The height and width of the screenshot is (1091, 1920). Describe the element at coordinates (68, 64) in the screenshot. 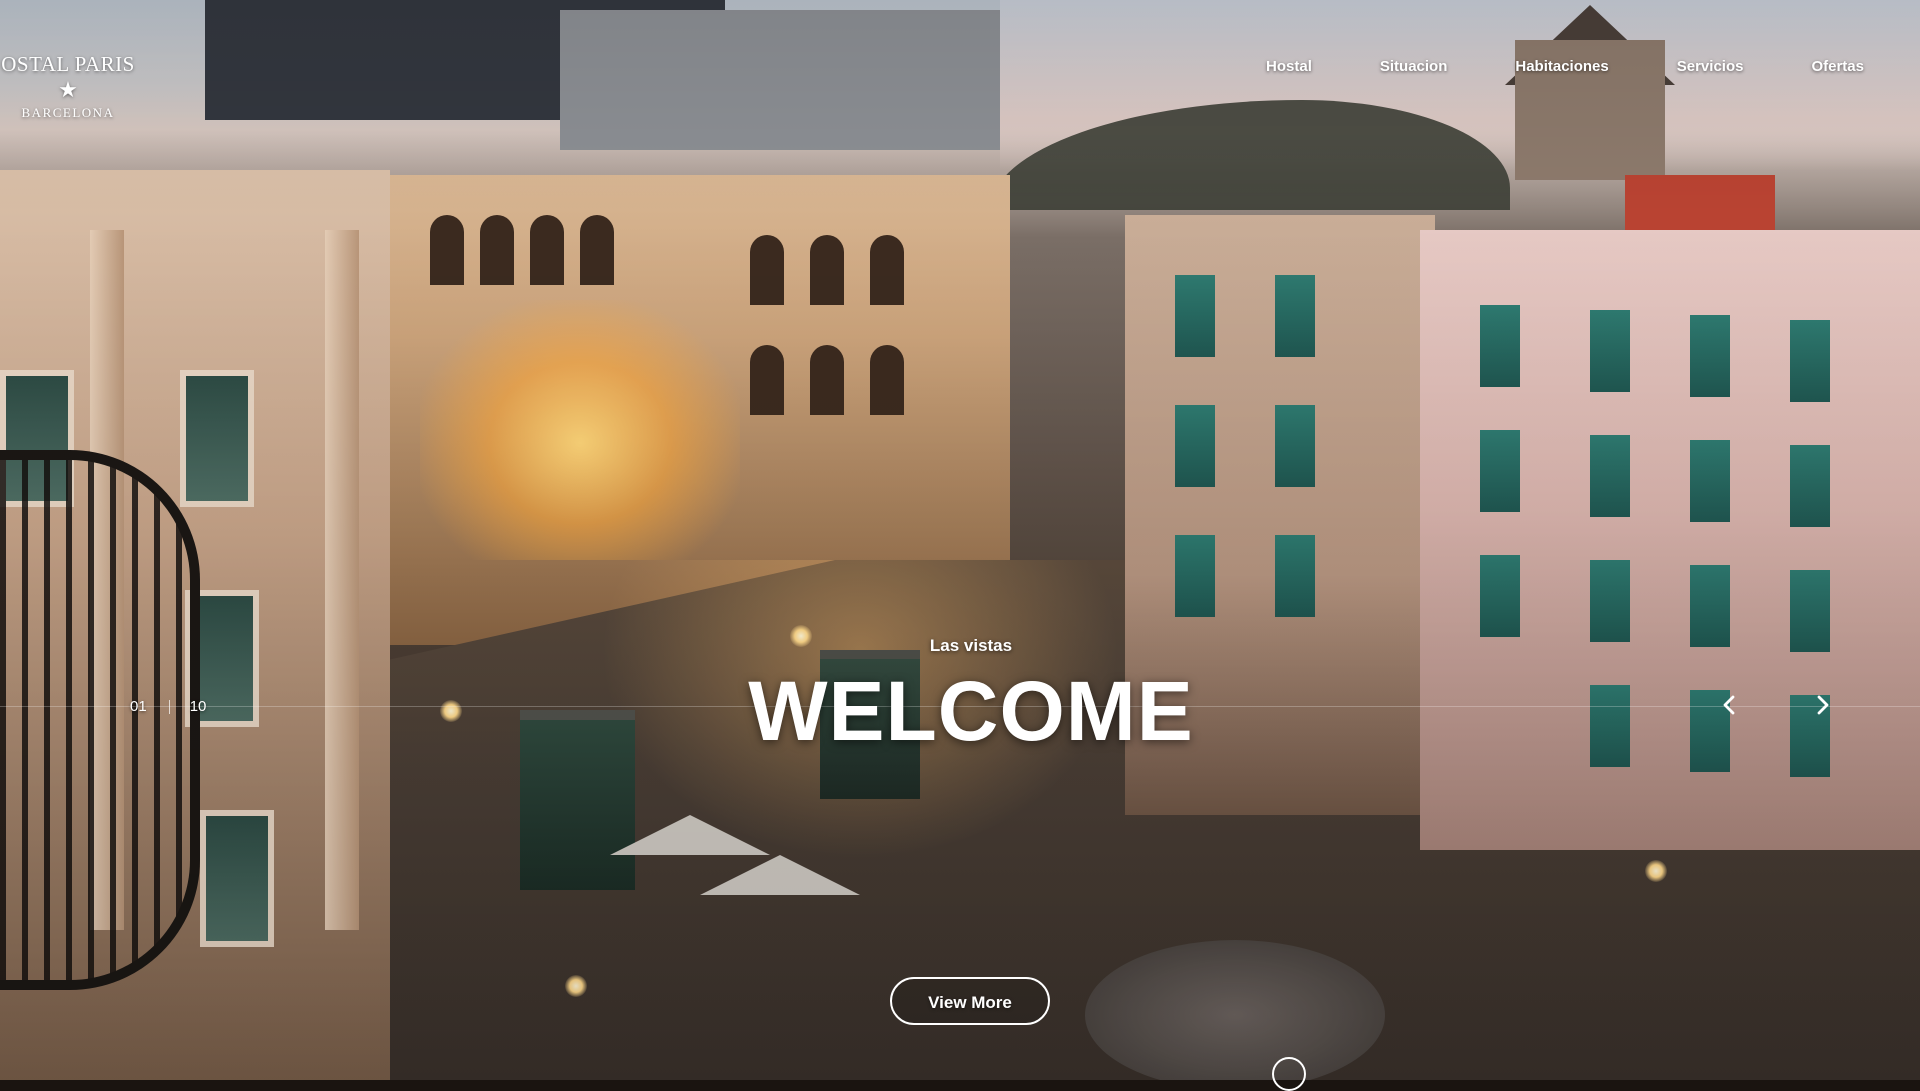

I see `logo-name: OSTAL PARIS` at that location.